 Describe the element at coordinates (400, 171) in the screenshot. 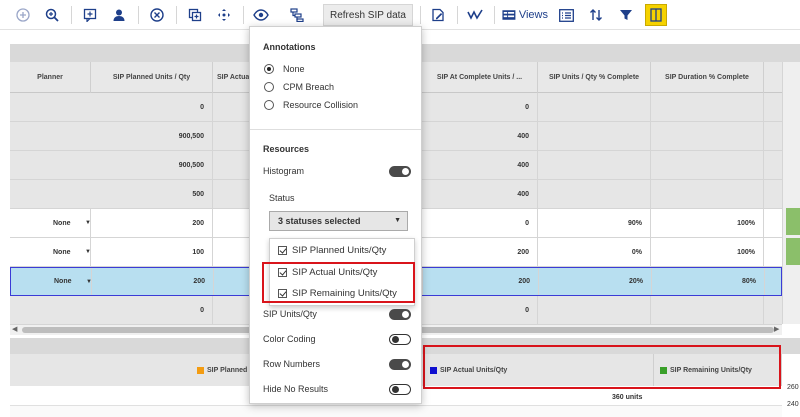

I see `histogram-toggle` at that location.